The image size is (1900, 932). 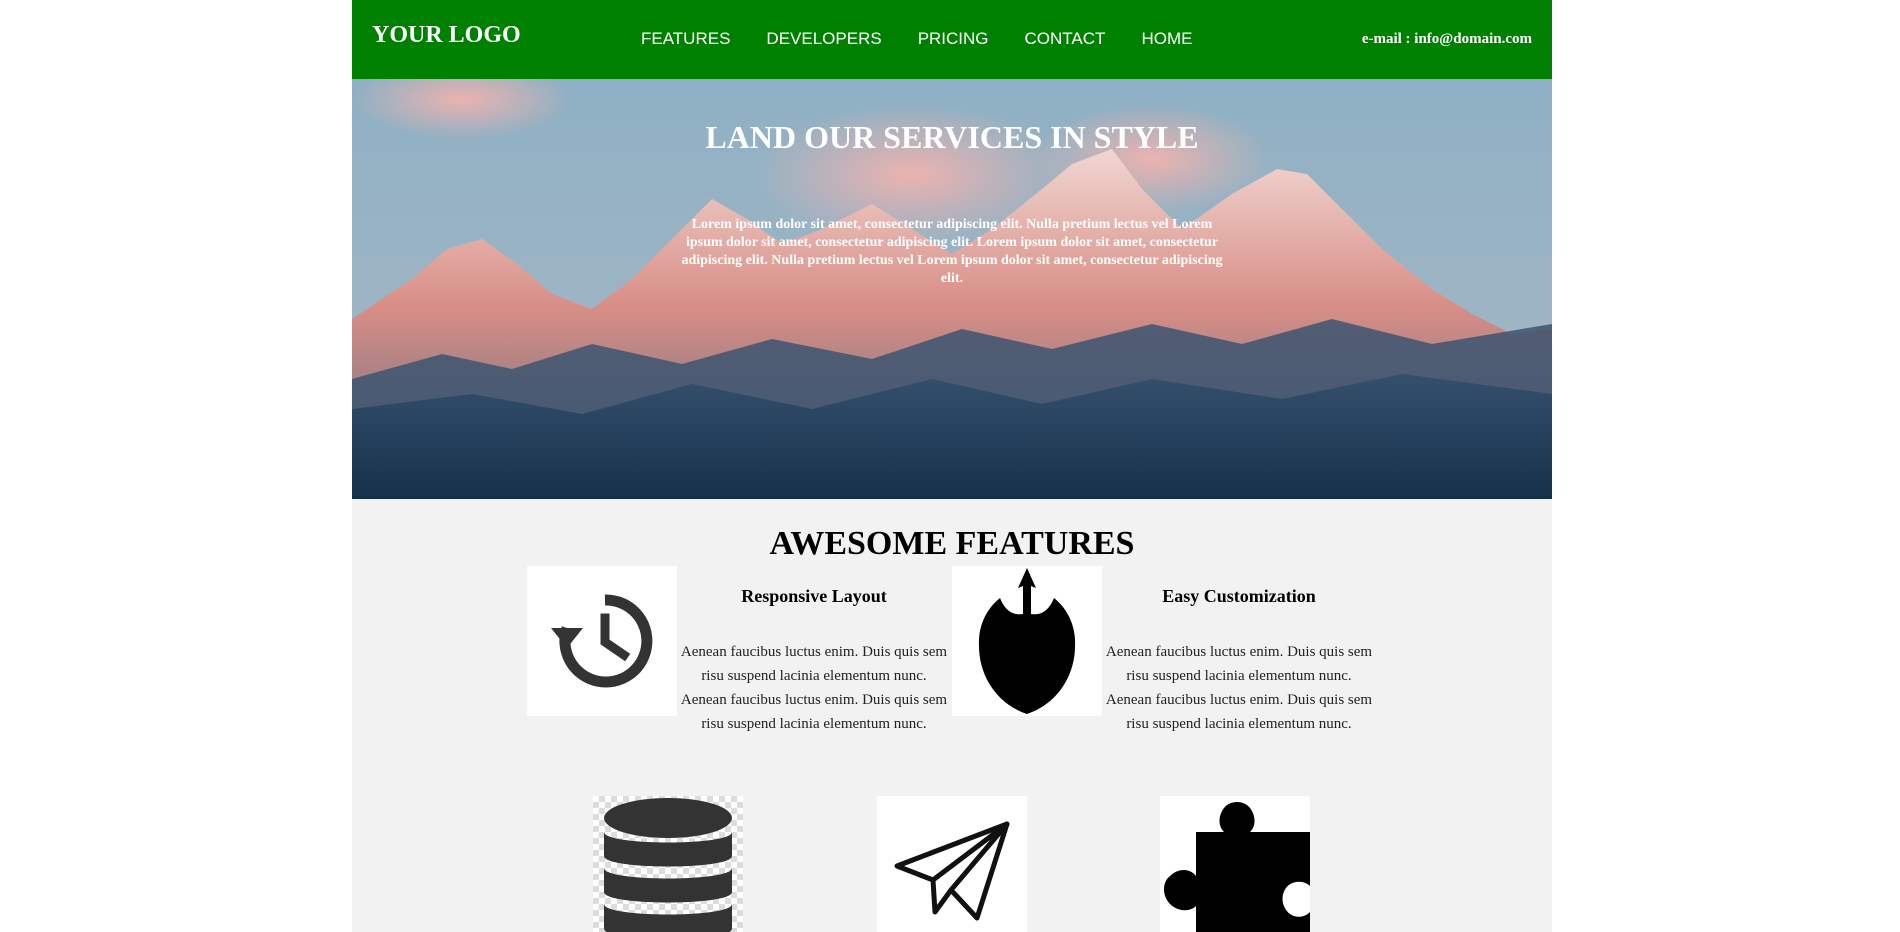 What do you see at coordinates (668, 864) in the screenshot?
I see `database-icon` at bounding box center [668, 864].